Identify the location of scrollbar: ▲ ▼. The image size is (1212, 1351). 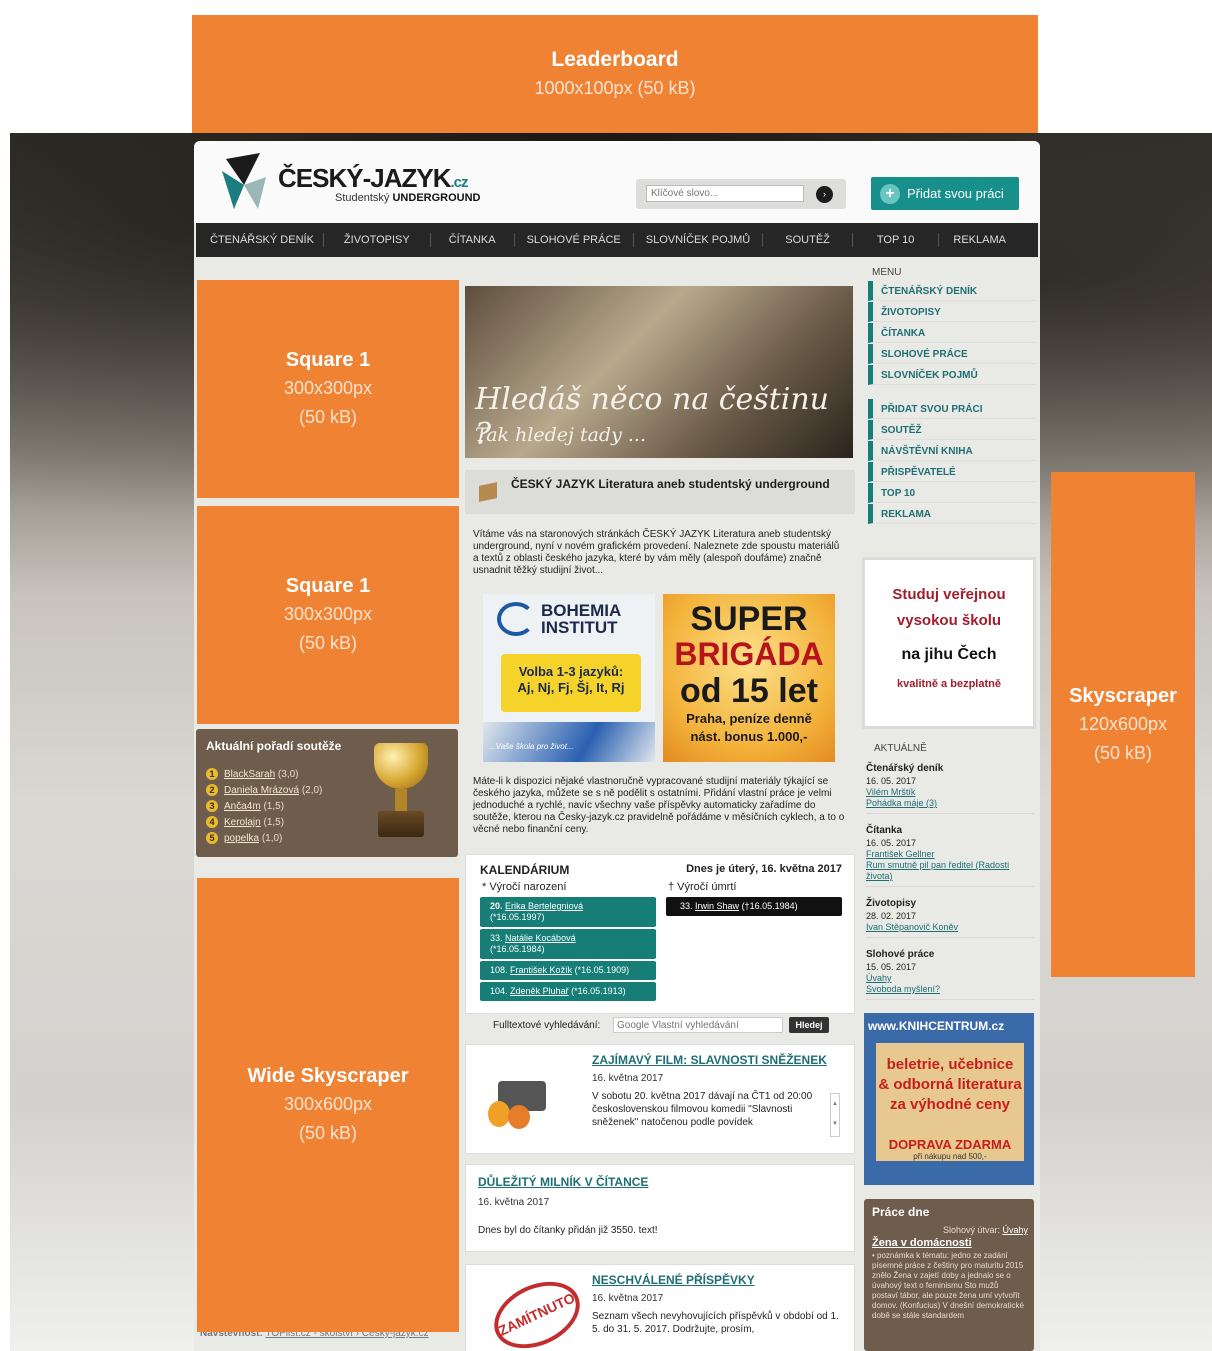
(835, 1115).